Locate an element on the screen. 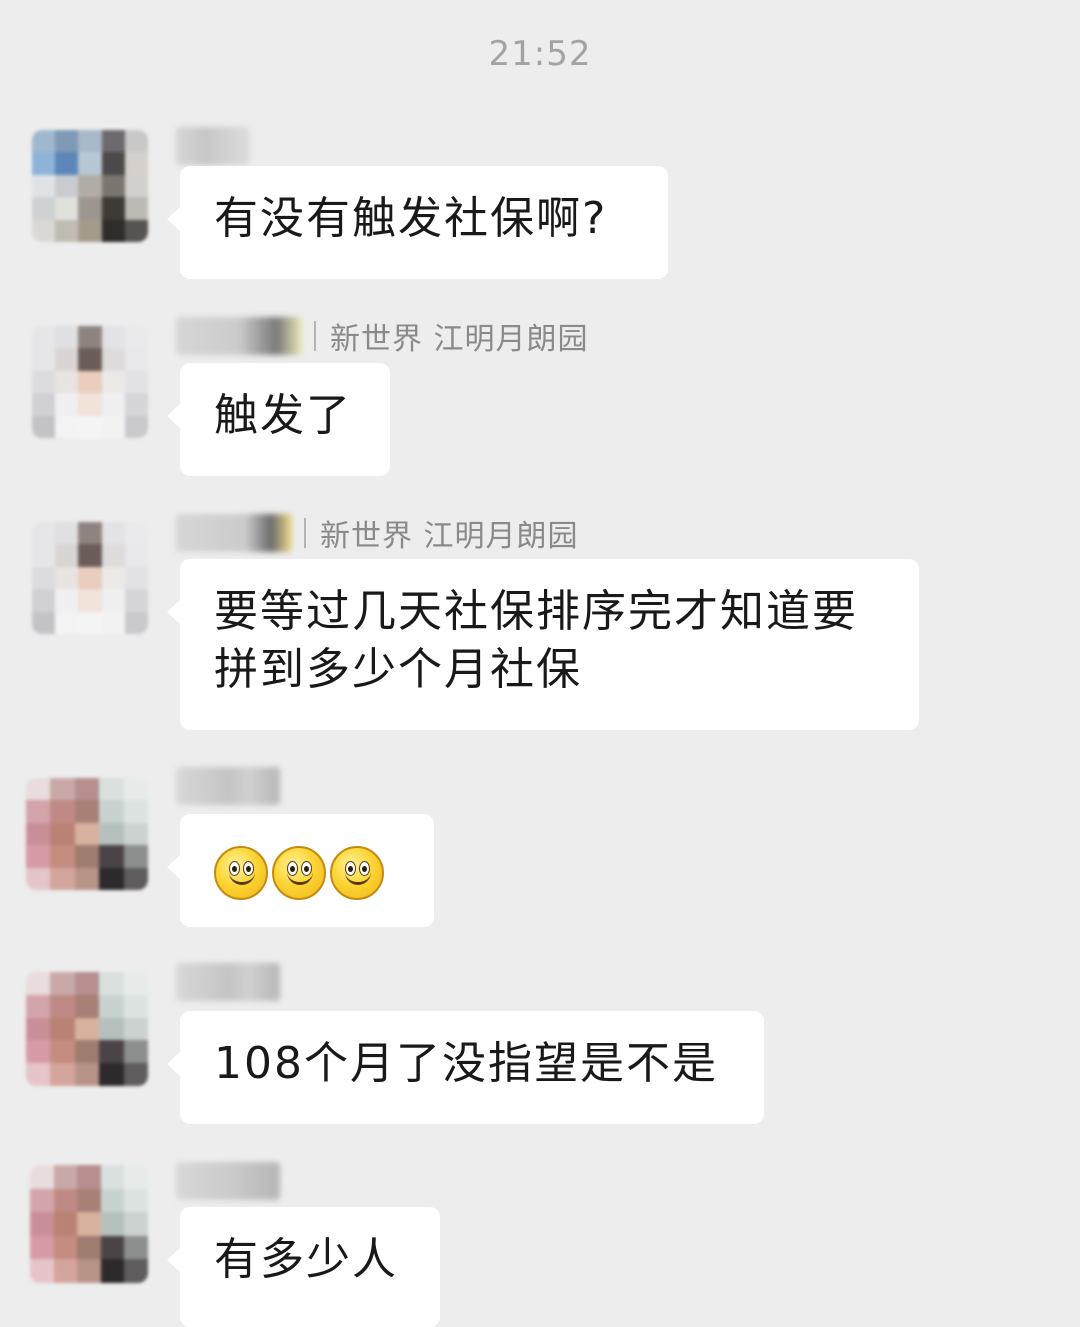  message-text: 触发了 is located at coordinates (283, 415).